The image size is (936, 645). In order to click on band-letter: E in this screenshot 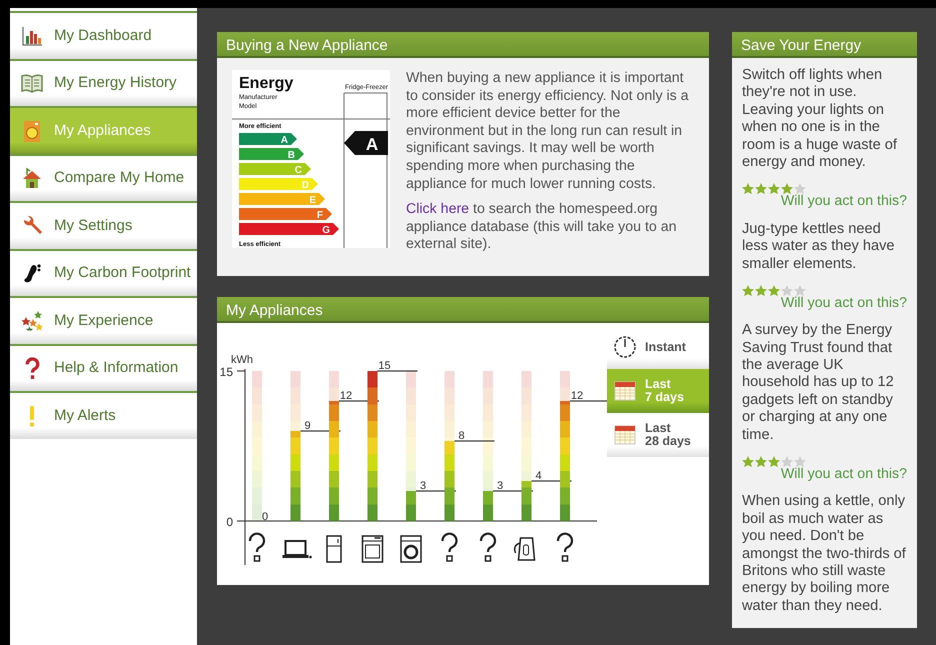, I will do `click(312, 200)`.